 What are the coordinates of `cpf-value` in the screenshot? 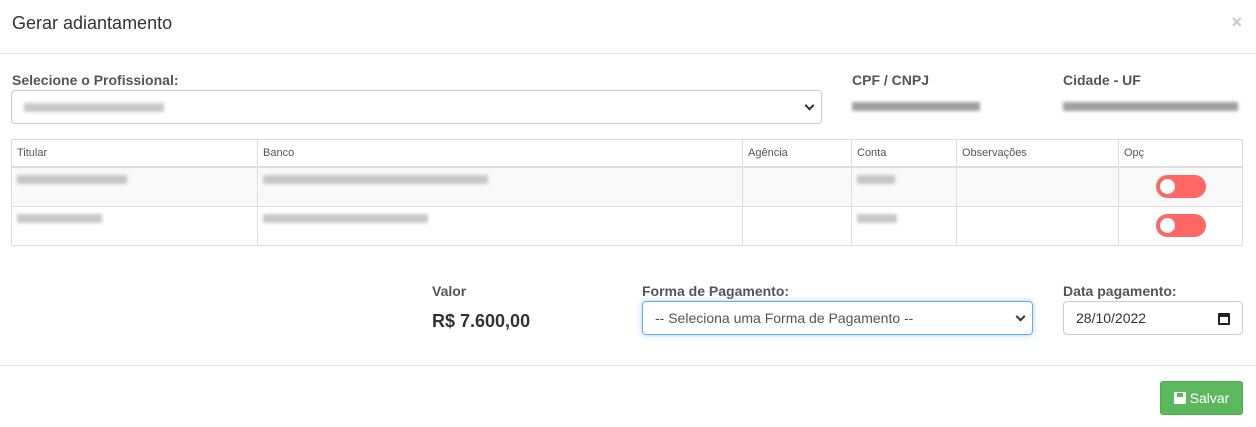 It's located at (916, 106).